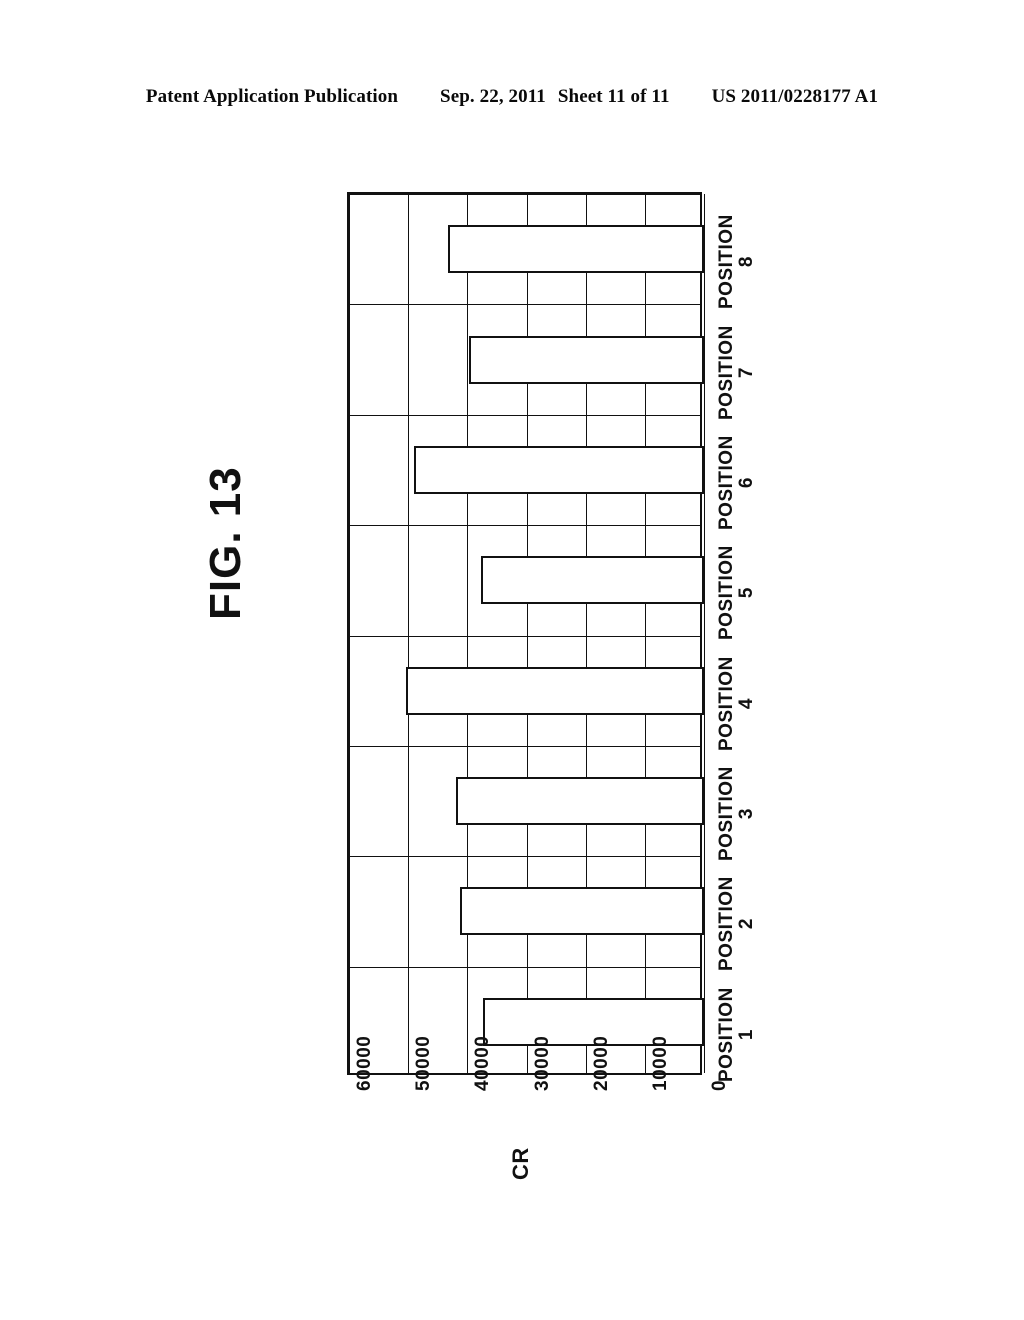 The height and width of the screenshot is (1320, 1024). What do you see at coordinates (746, 1034) in the screenshot?
I see `category-label-number: 1` at bounding box center [746, 1034].